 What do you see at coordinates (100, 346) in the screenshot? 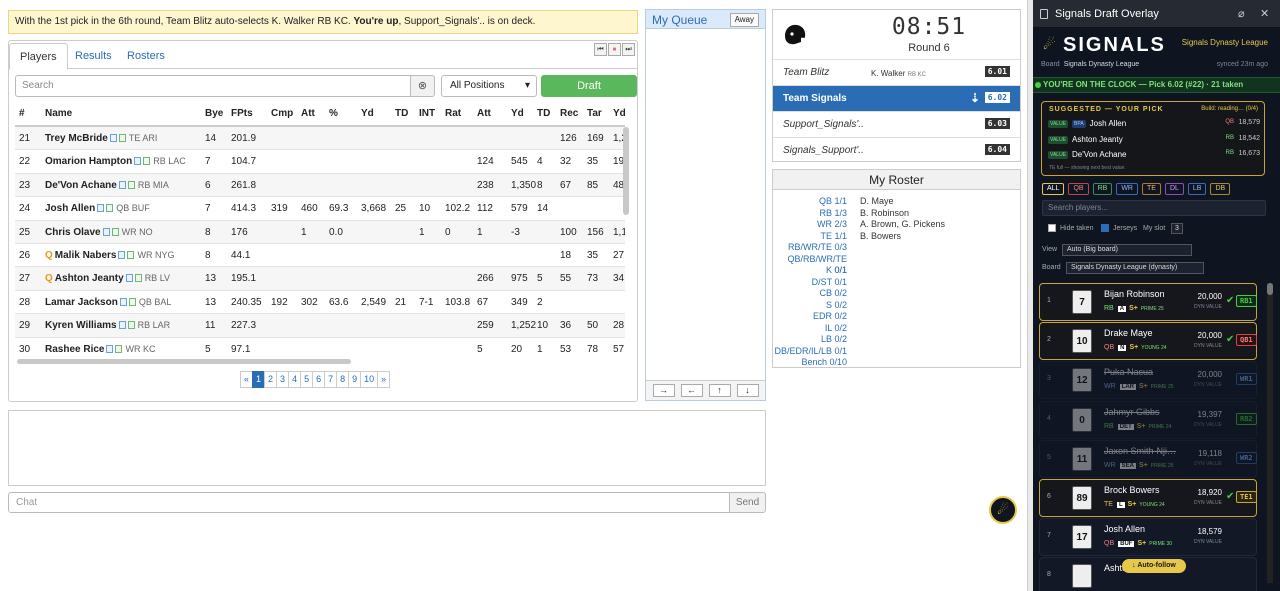
I see `player-cell: Rashee Rice WR KC` at bounding box center [100, 346].